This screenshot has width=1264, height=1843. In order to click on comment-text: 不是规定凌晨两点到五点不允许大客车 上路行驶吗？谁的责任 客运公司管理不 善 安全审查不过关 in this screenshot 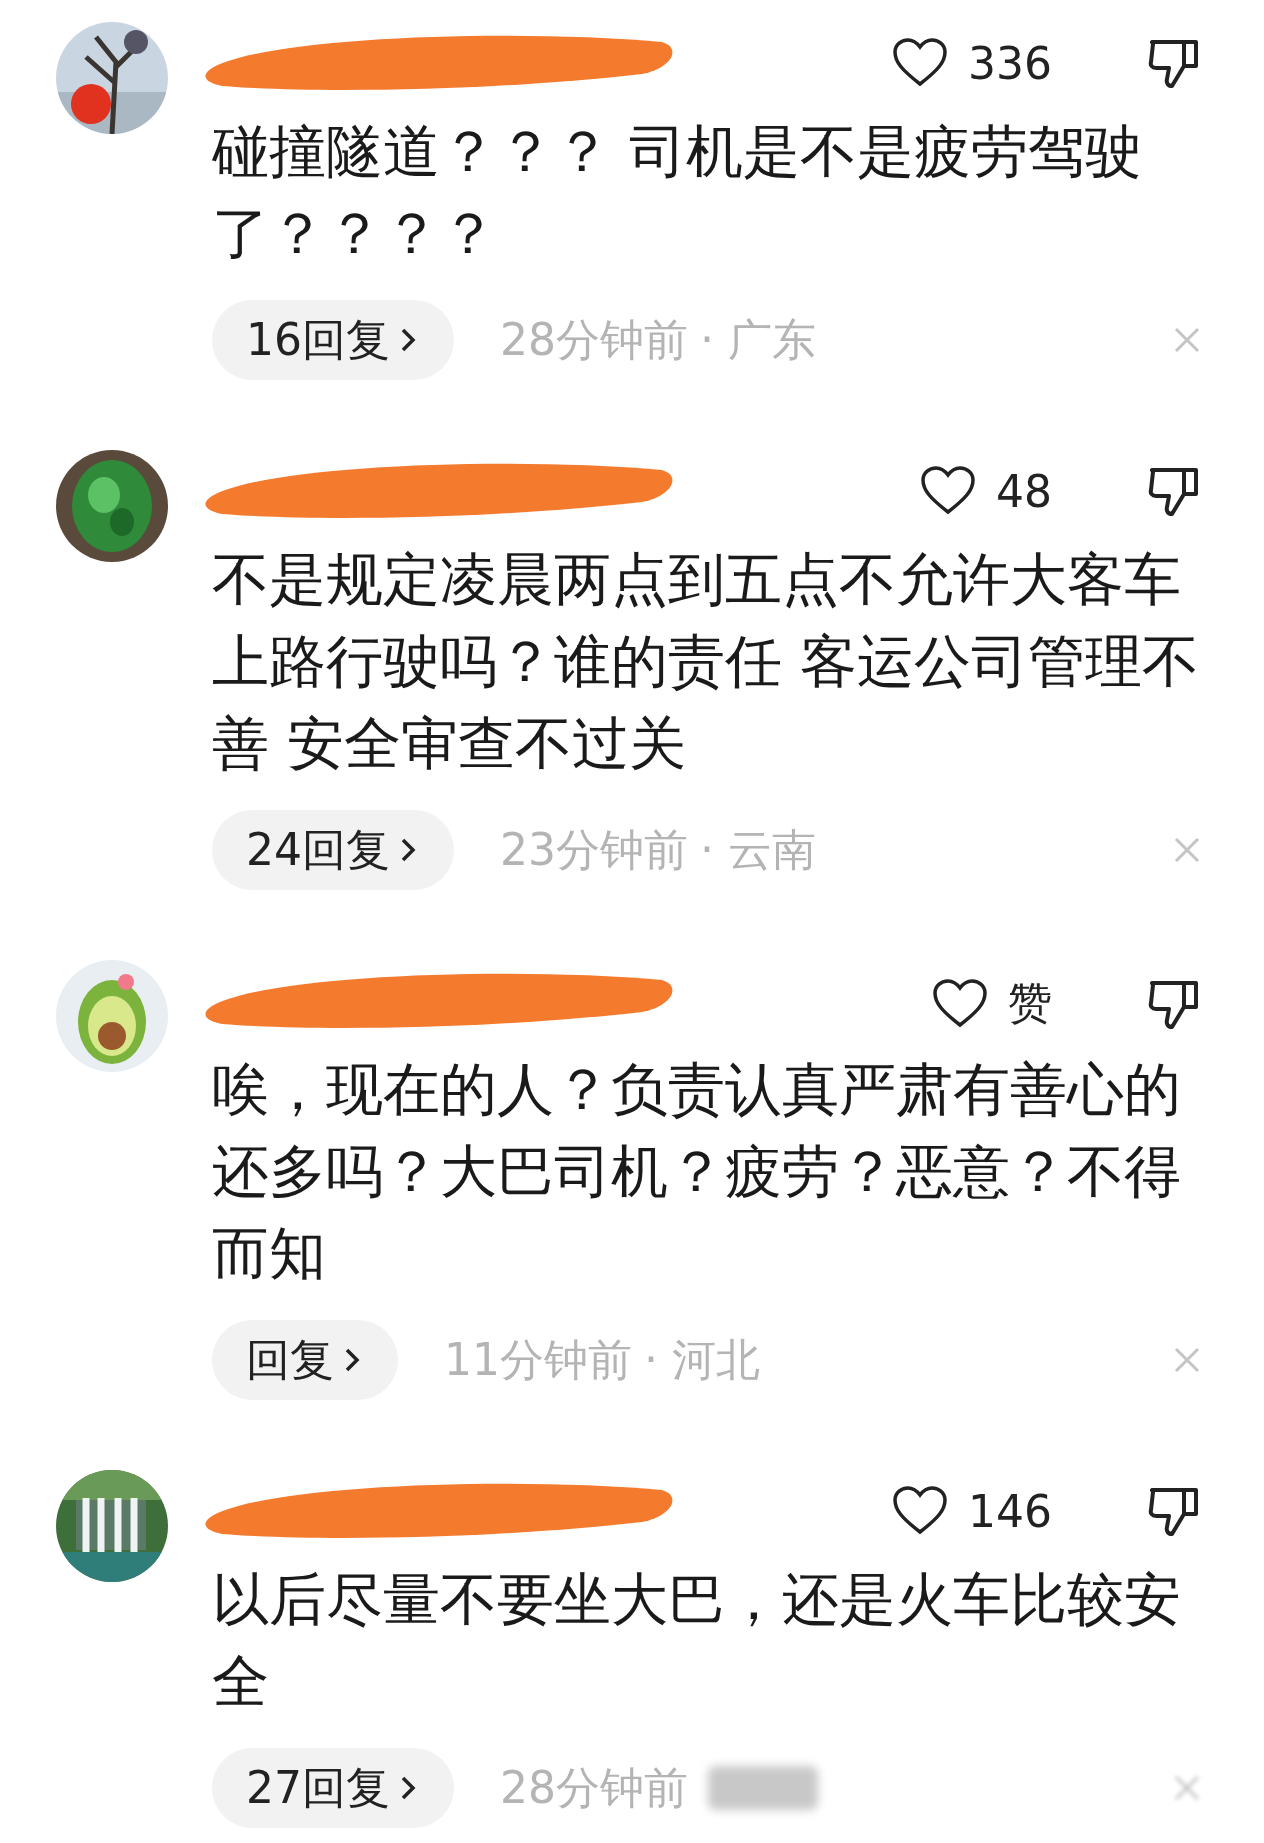, I will do `click(706, 661)`.